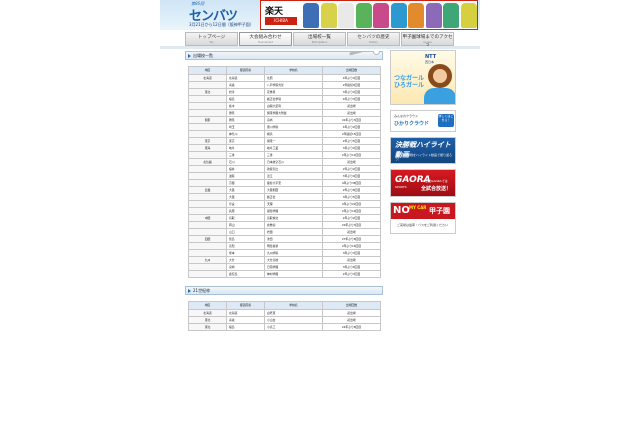 The image size is (640, 426). I want to click on arrow-icon, so click(189, 56).